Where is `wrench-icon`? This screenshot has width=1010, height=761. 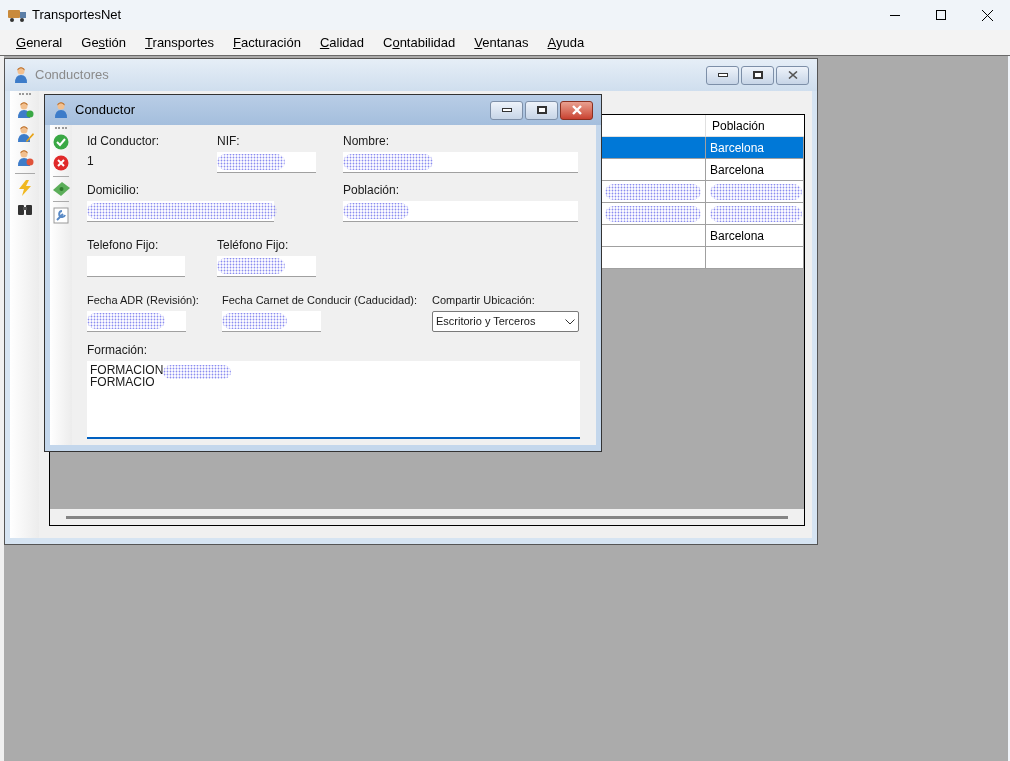
wrench-icon is located at coordinates (61, 215).